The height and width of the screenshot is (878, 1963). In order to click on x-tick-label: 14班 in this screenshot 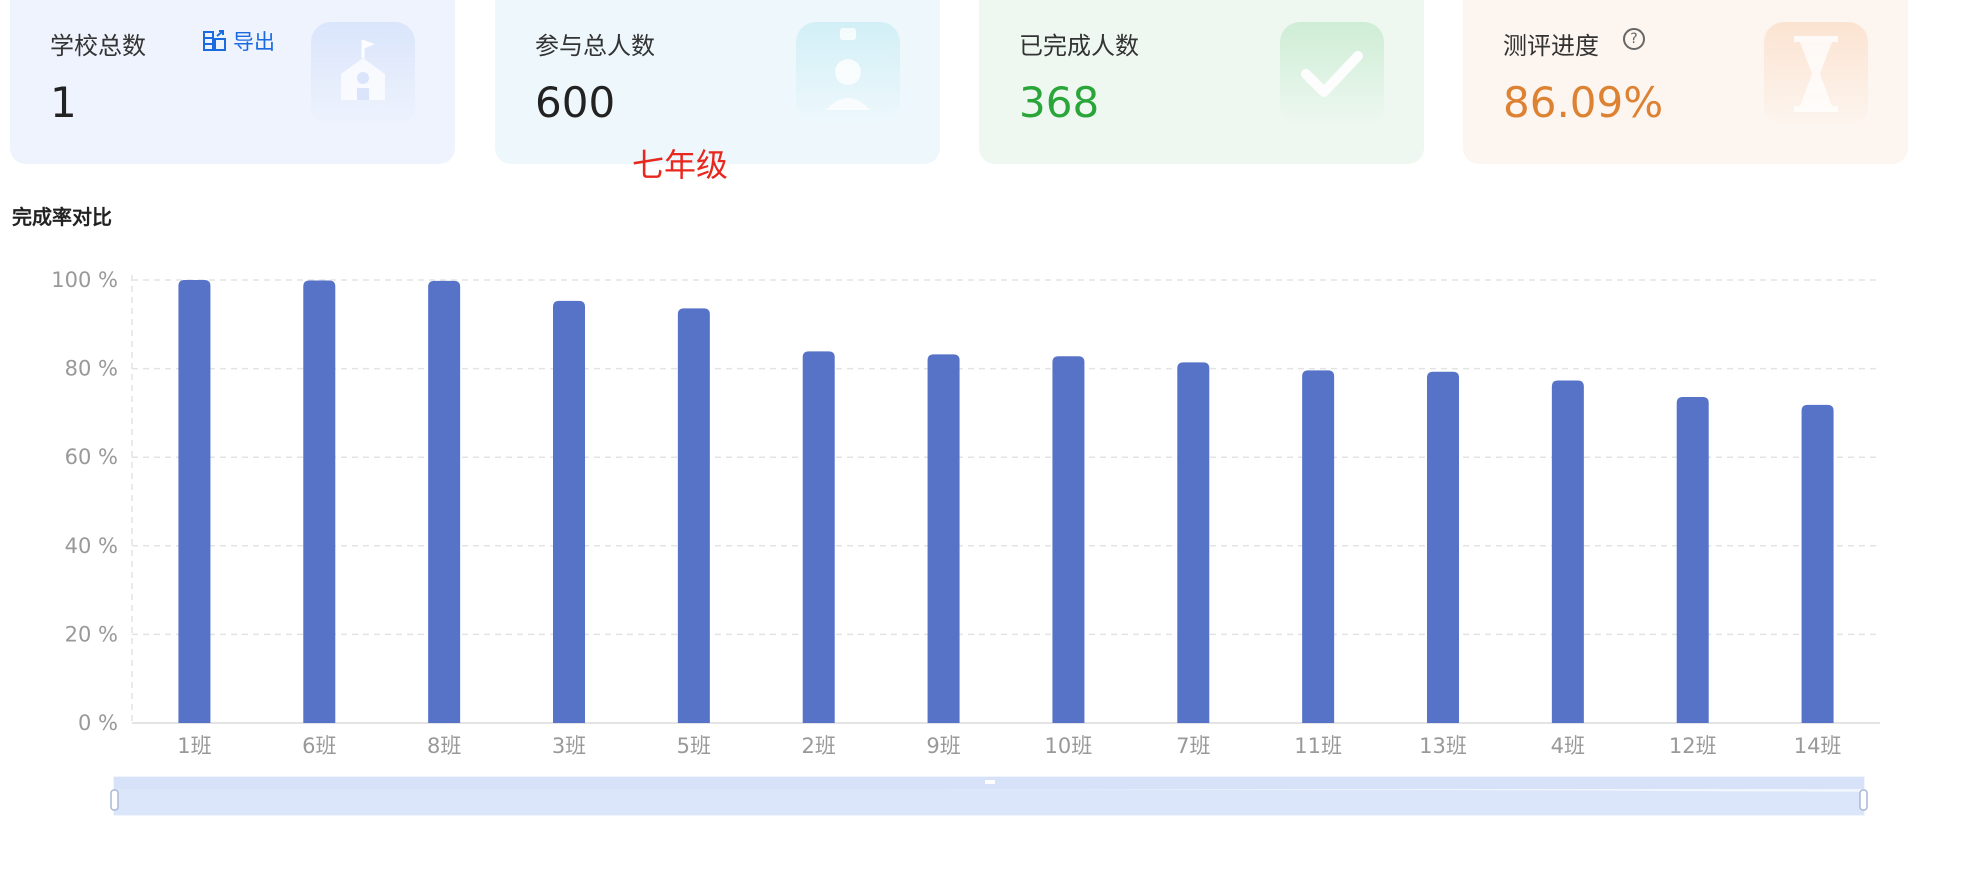, I will do `click(1818, 746)`.